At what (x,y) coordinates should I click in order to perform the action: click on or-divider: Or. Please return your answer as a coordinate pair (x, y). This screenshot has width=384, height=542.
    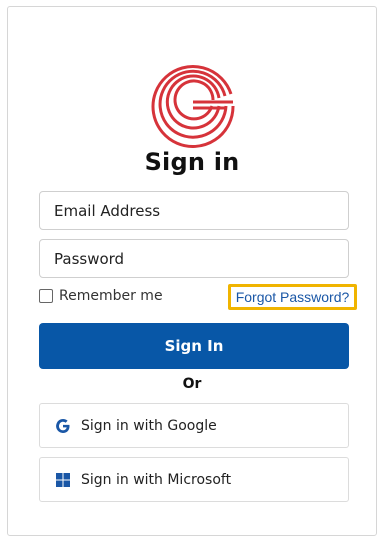
    Looking at the image, I should click on (192, 384).